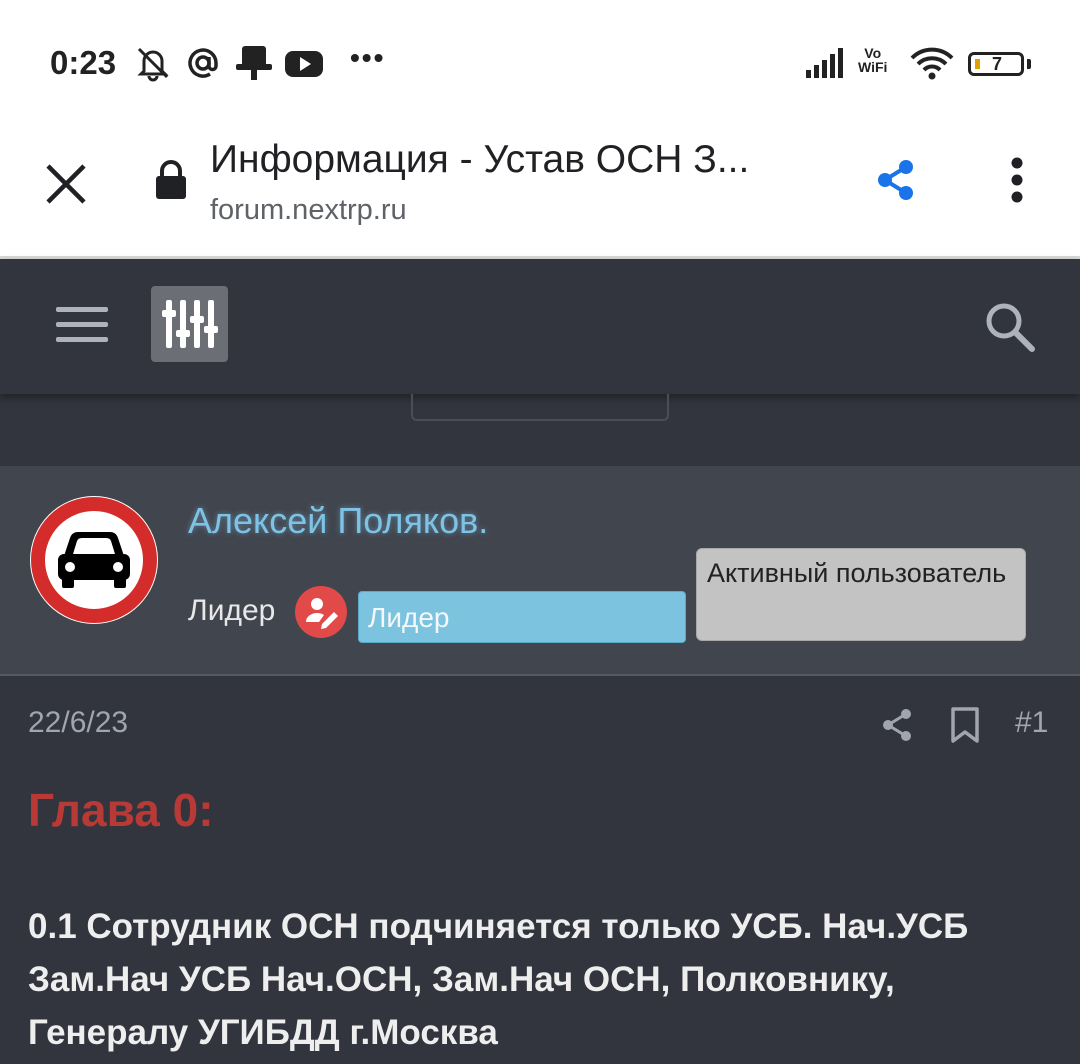 The width and height of the screenshot is (1080, 1064). Describe the element at coordinates (824, 63) in the screenshot. I see `signal-icon` at that location.